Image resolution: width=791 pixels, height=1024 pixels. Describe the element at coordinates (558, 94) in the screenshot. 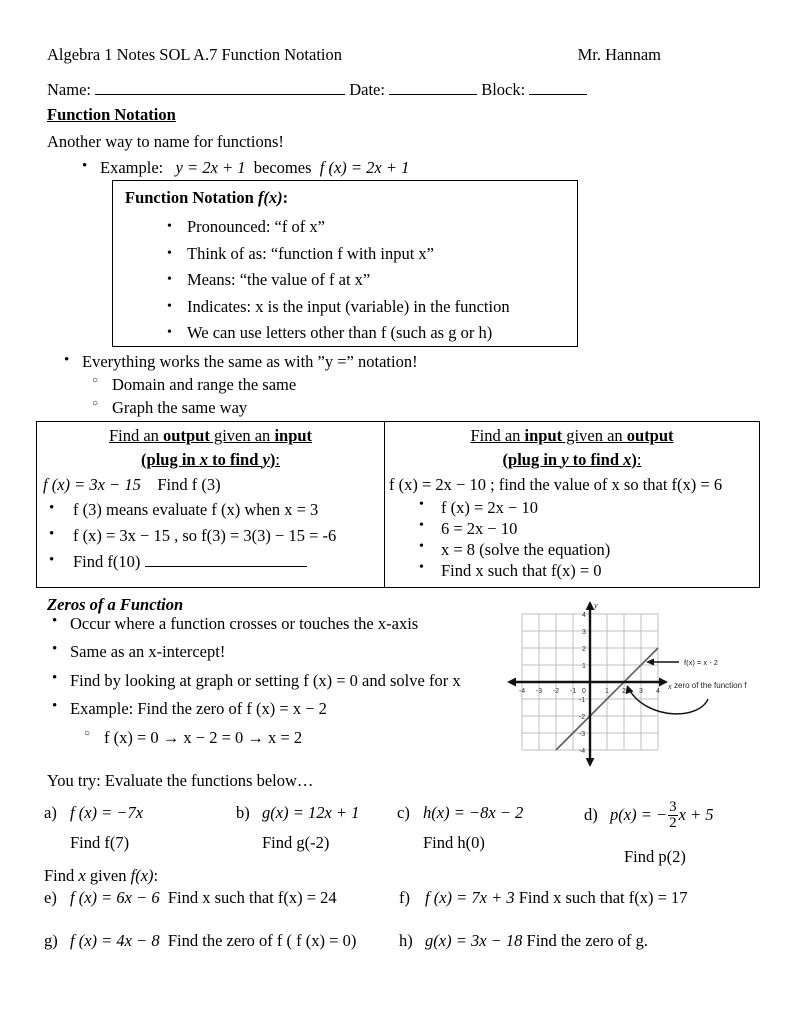

I see `block-blank-field` at that location.